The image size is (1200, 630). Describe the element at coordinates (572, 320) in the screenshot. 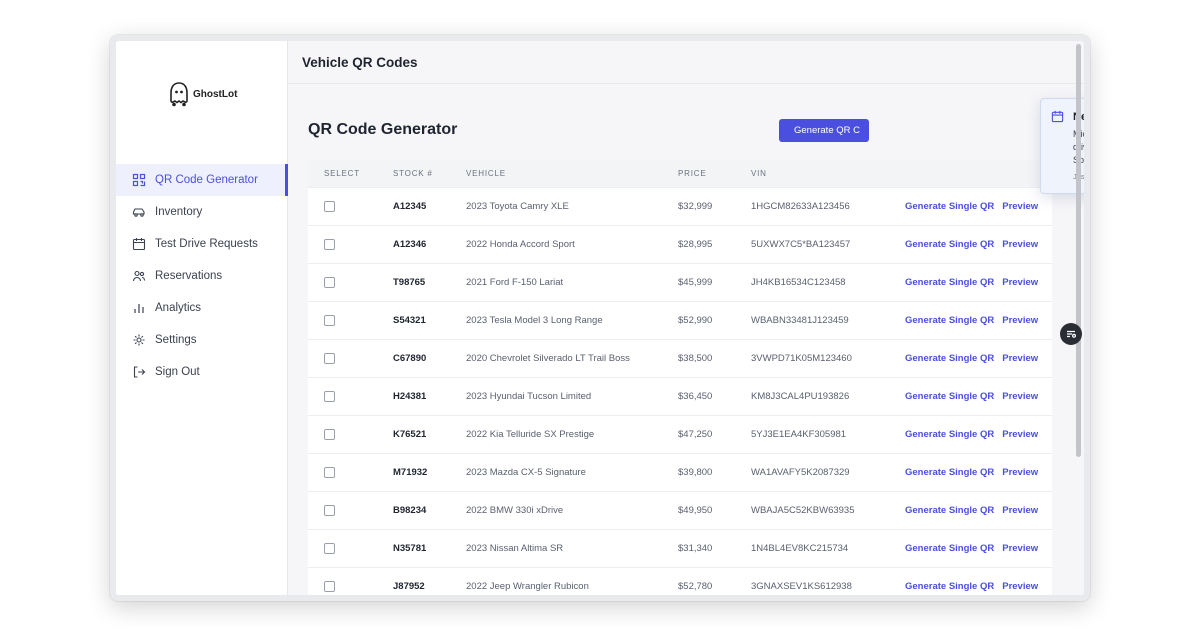

I see `vehicle-name: 2023 Tesla Model 3 Long Range` at that location.